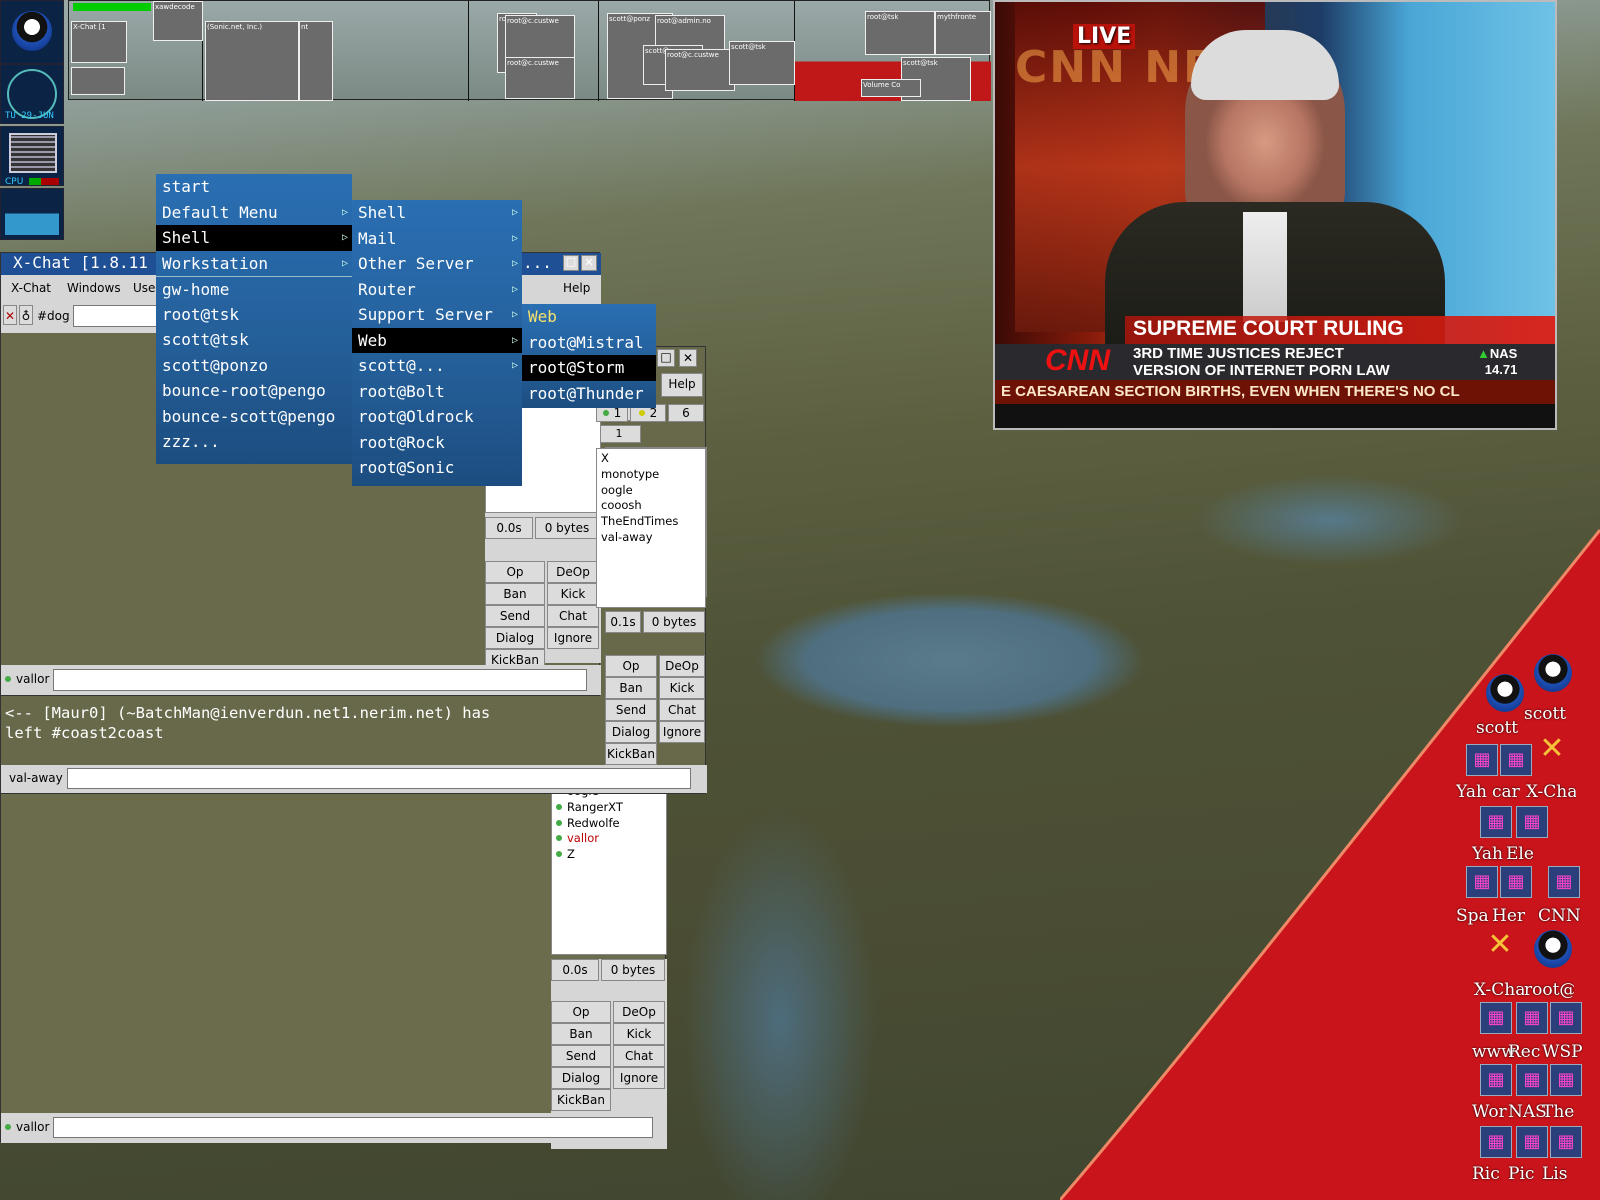  Describe the element at coordinates (254, 238) in the screenshot. I see `menu-item: Shell ▷` at that location.